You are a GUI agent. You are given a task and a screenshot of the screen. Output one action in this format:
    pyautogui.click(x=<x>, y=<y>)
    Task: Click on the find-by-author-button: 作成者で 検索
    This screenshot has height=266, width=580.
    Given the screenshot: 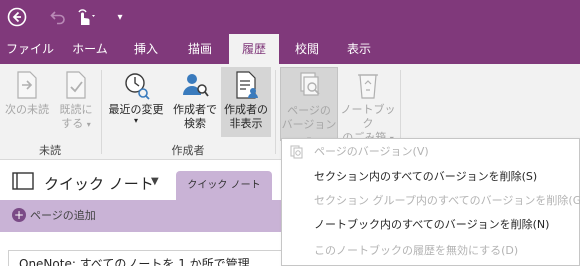 What is the action you would take?
    pyautogui.click(x=195, y=102)
    